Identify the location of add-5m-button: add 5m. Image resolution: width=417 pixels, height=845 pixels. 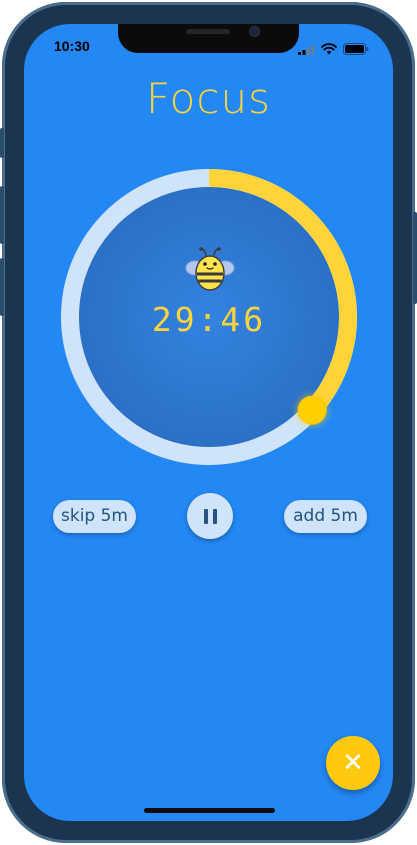
(325, 516).